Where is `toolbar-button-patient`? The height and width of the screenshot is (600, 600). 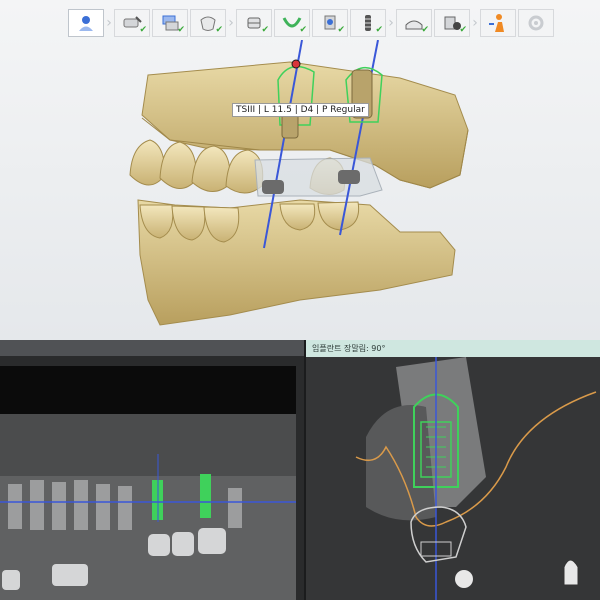
toolbar-button-patient is located at coordinates (86, 23).